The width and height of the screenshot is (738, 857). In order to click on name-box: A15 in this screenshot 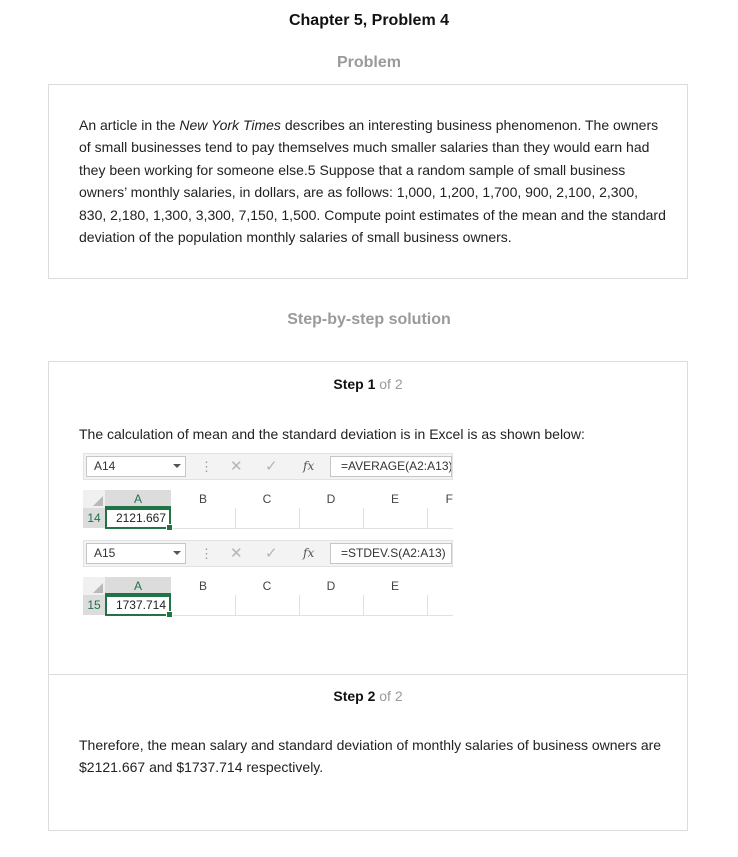, I will do `click(136, 553)`.